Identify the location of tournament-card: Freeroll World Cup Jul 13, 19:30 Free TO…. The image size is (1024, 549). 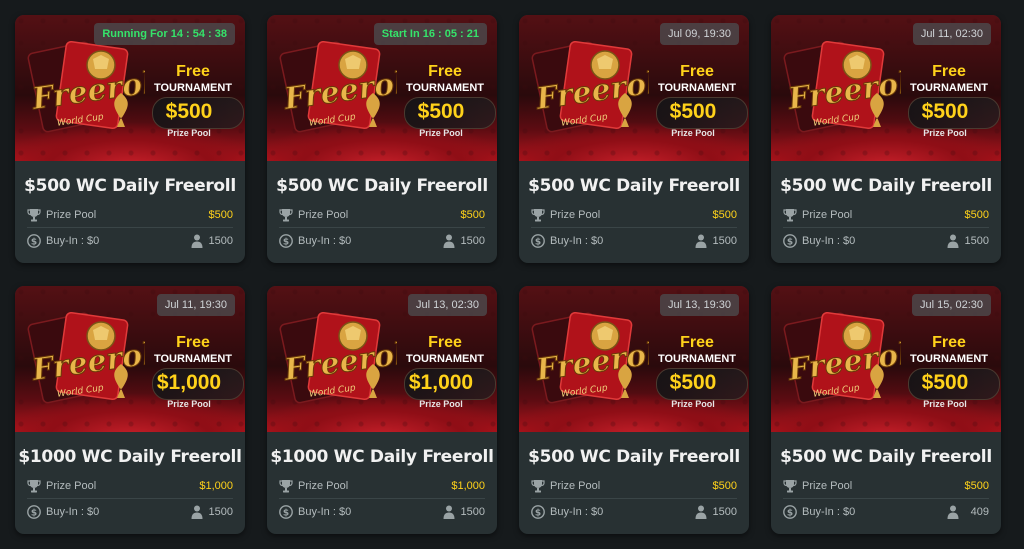
(634, 410).